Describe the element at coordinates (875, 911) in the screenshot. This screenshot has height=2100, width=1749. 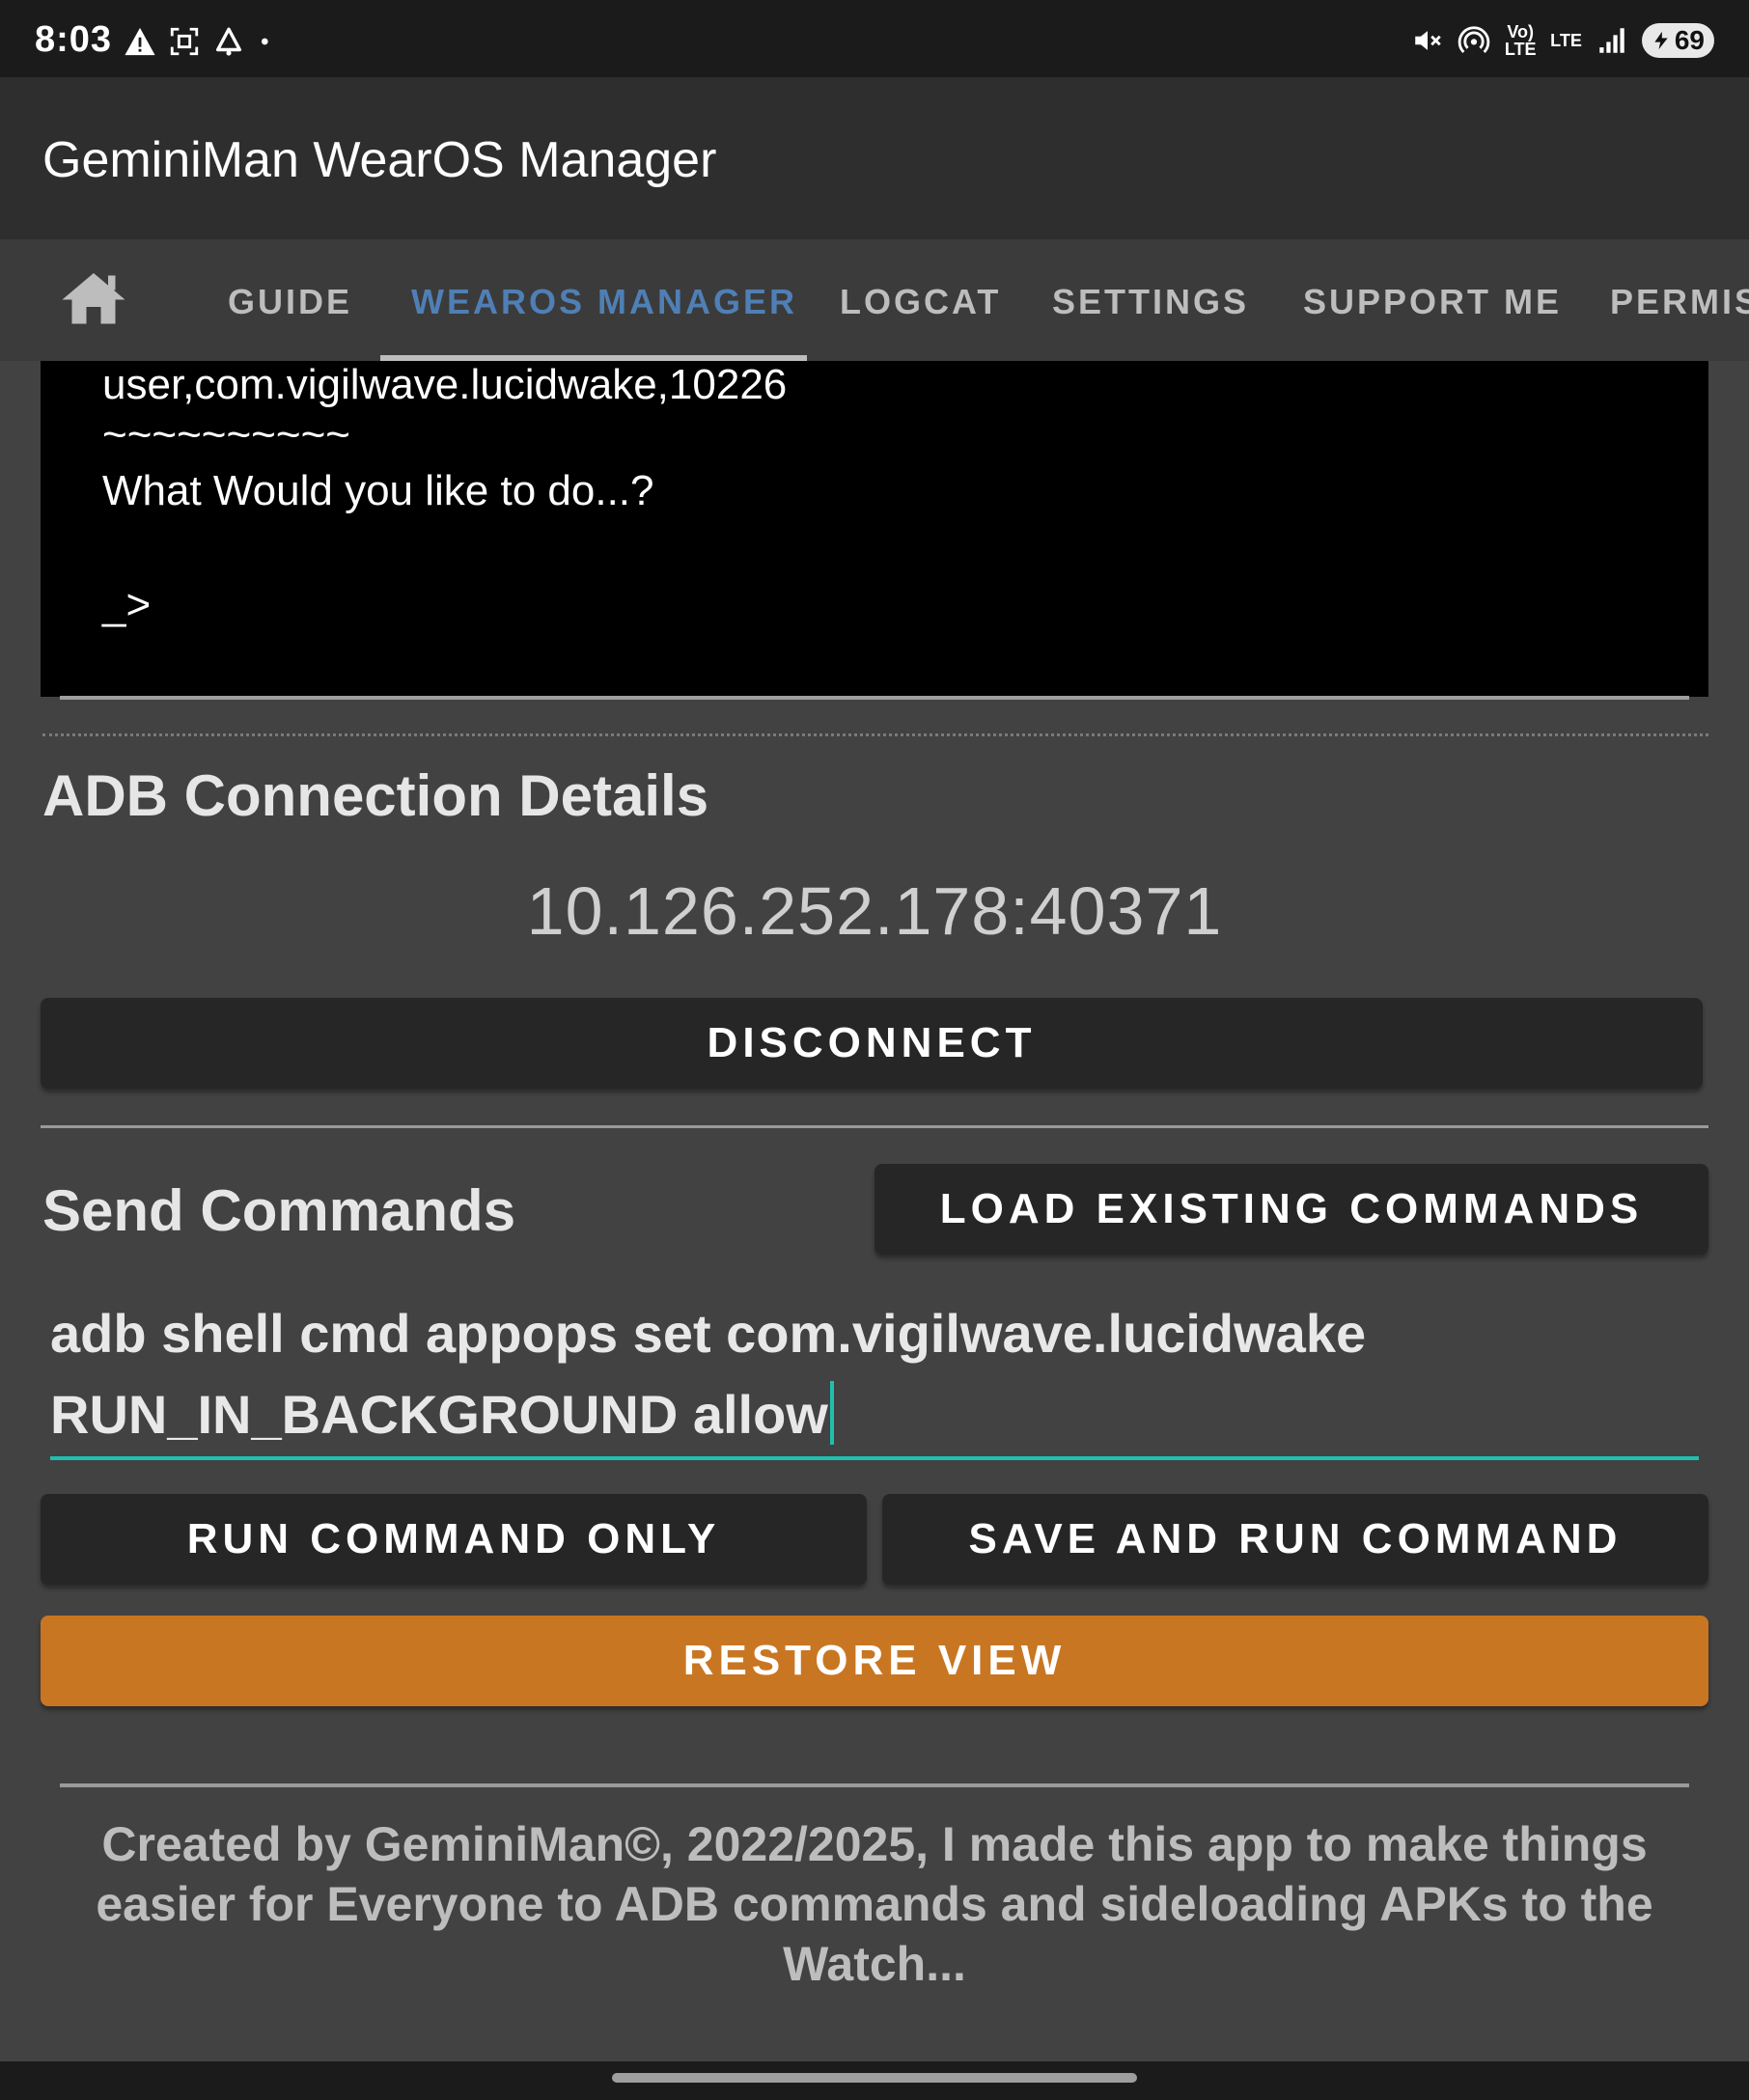
I see `adb-address: 10.126.252.178:40371` at that location.